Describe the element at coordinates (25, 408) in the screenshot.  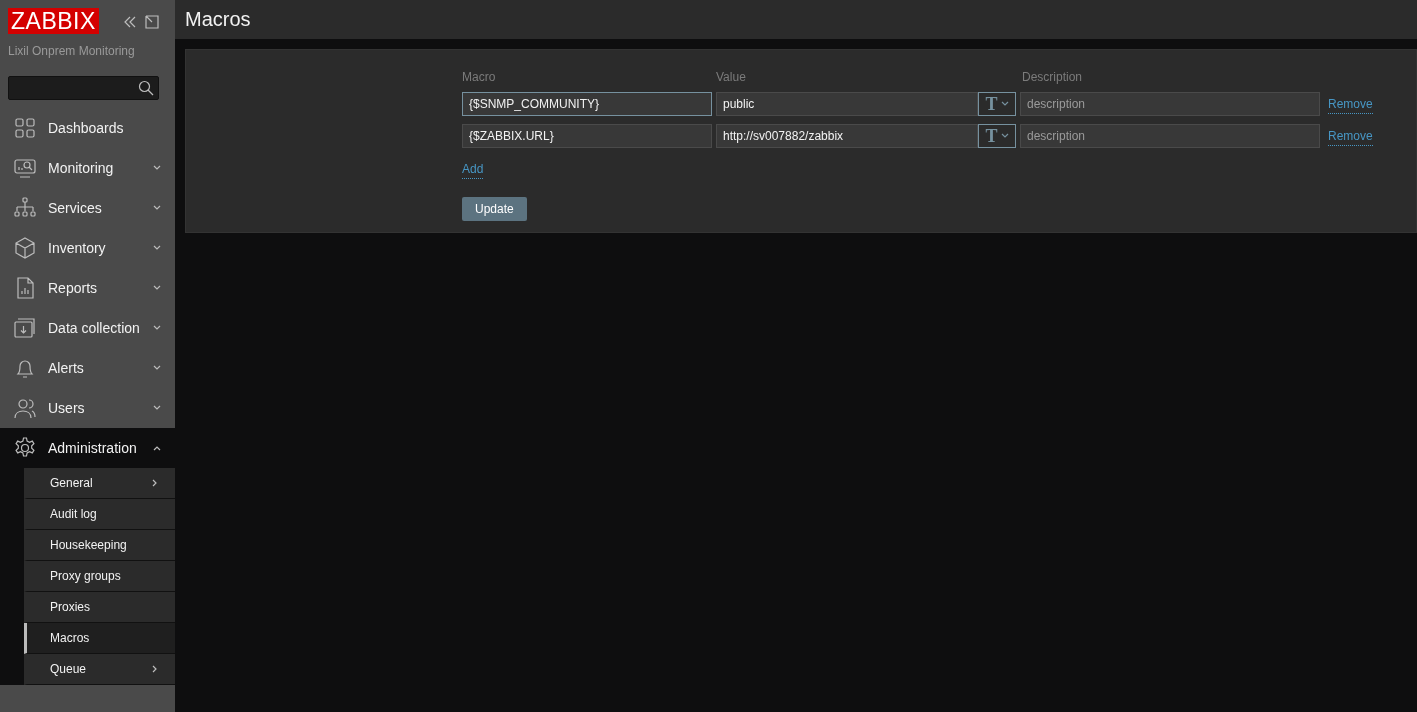
I see `users-icon` at that location.